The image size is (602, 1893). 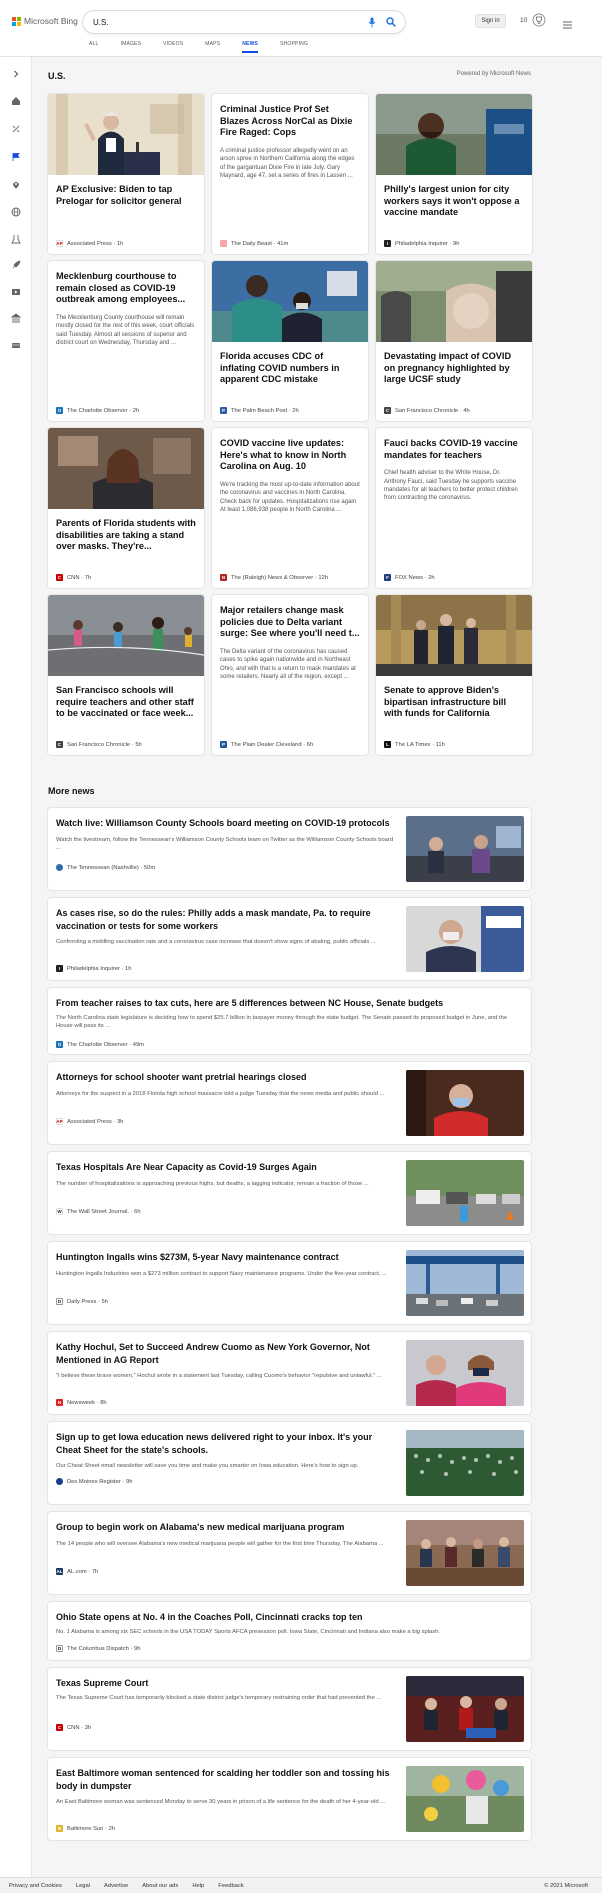 I want to click on news-source: AP Associated Press · 3h, so click(x=89, y=1121).